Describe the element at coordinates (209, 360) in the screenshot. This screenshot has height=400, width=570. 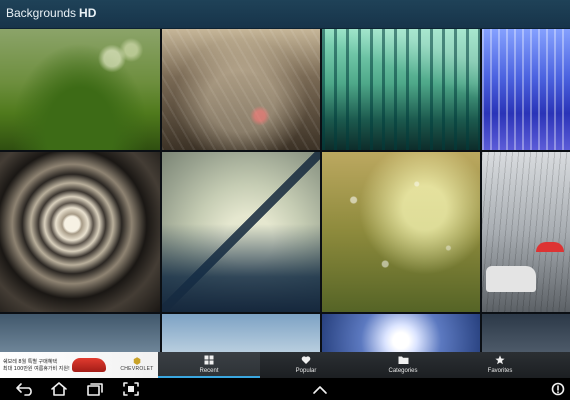
I see `grid-icon` at that location.